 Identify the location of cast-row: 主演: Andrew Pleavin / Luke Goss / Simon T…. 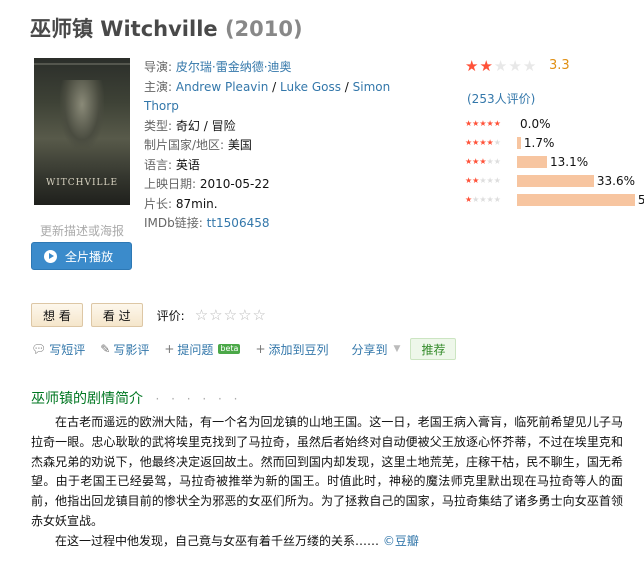
(267, 96).